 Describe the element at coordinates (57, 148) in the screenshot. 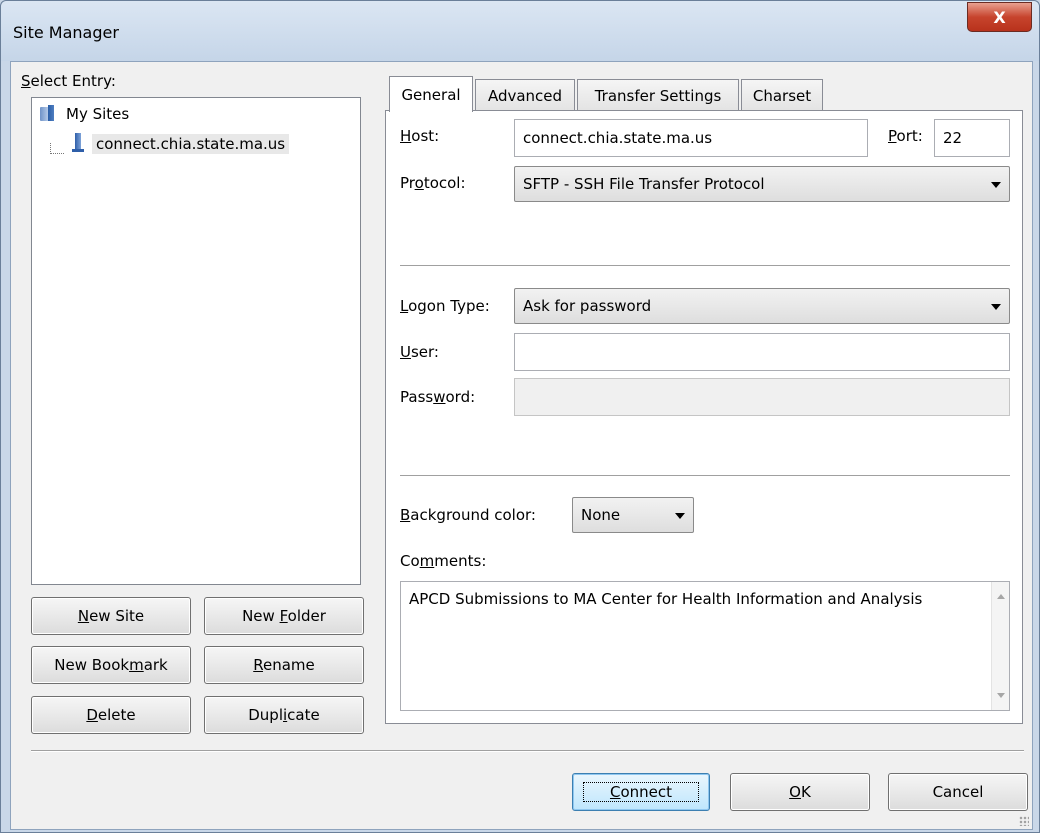

I see `tree-connector` at that location.